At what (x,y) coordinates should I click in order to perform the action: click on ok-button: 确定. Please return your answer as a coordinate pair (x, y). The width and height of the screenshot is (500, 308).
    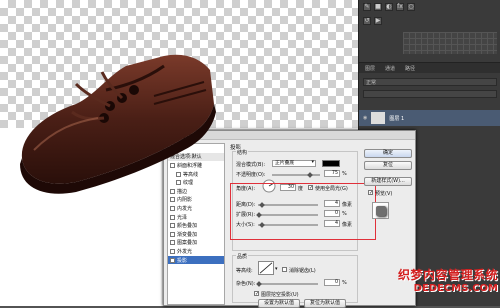
    Looking at the image, I should click on (388, 153).